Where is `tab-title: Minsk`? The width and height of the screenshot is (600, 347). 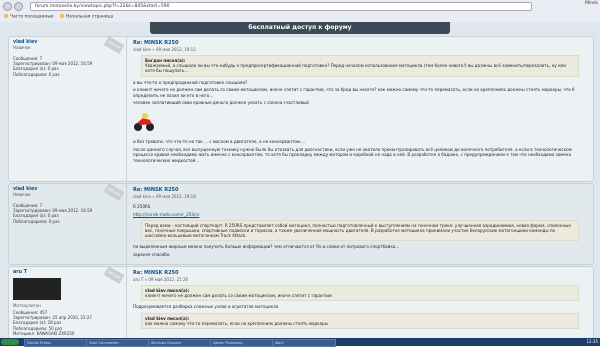 tab-title: Minsk is located at coordinates (591, 3).